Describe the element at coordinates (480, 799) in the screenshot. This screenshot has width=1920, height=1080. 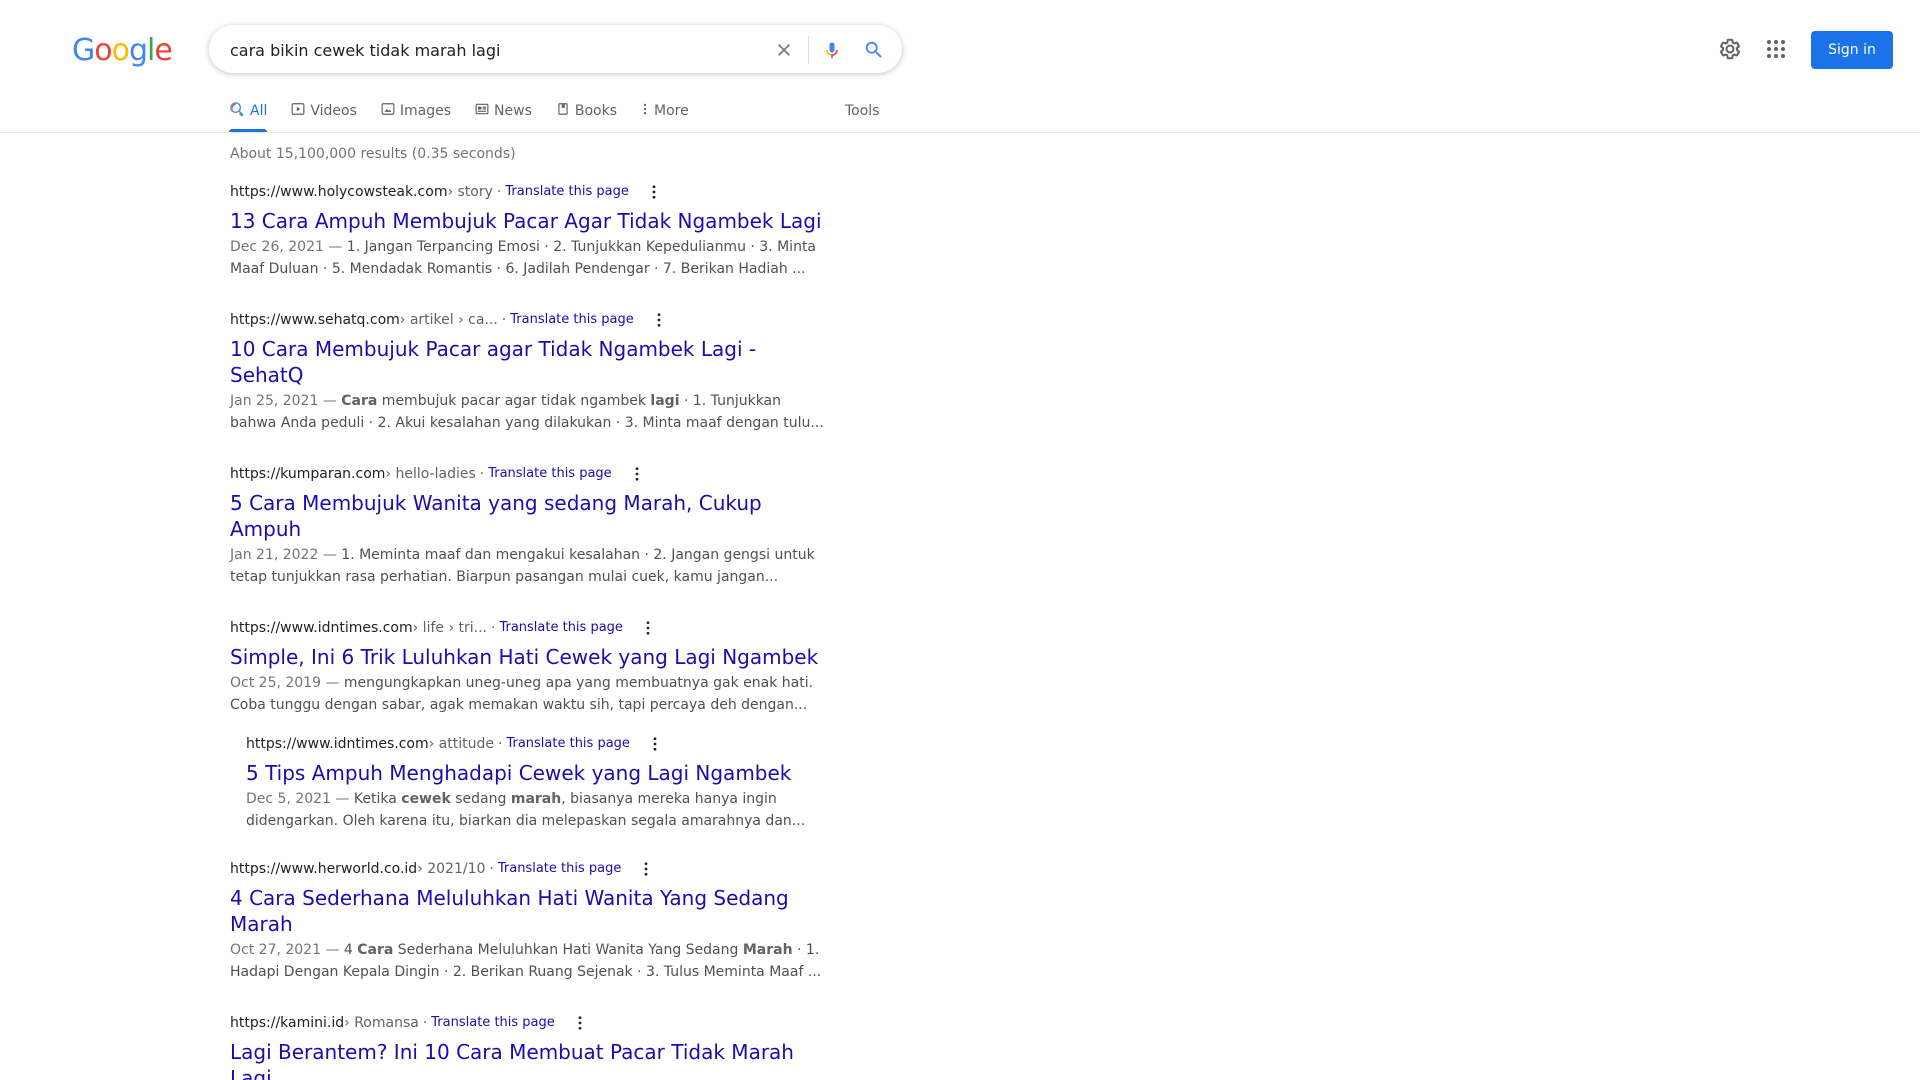
I see `snippet-text: sedang` at that location.